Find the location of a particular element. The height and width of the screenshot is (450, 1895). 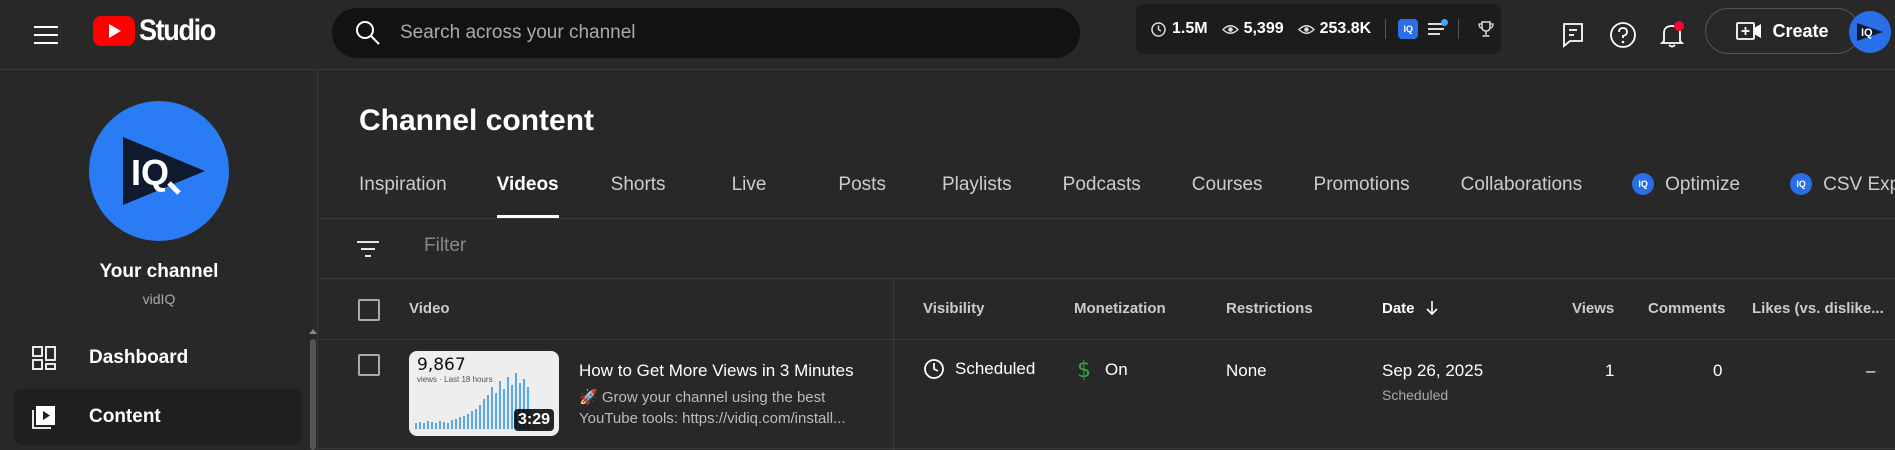

tab-courses: Courses is located at coordinates (1227, 196).